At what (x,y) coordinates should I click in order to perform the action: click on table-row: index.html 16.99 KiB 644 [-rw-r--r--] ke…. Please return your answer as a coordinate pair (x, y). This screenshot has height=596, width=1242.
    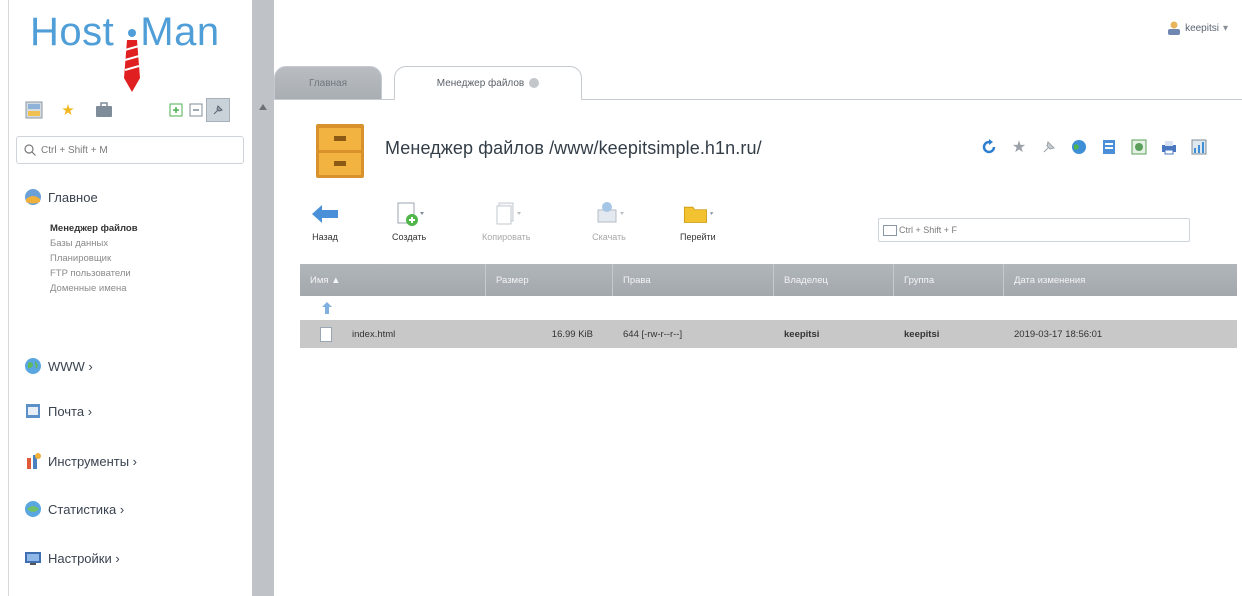
    Looking at the image, I should click on (768, 334).